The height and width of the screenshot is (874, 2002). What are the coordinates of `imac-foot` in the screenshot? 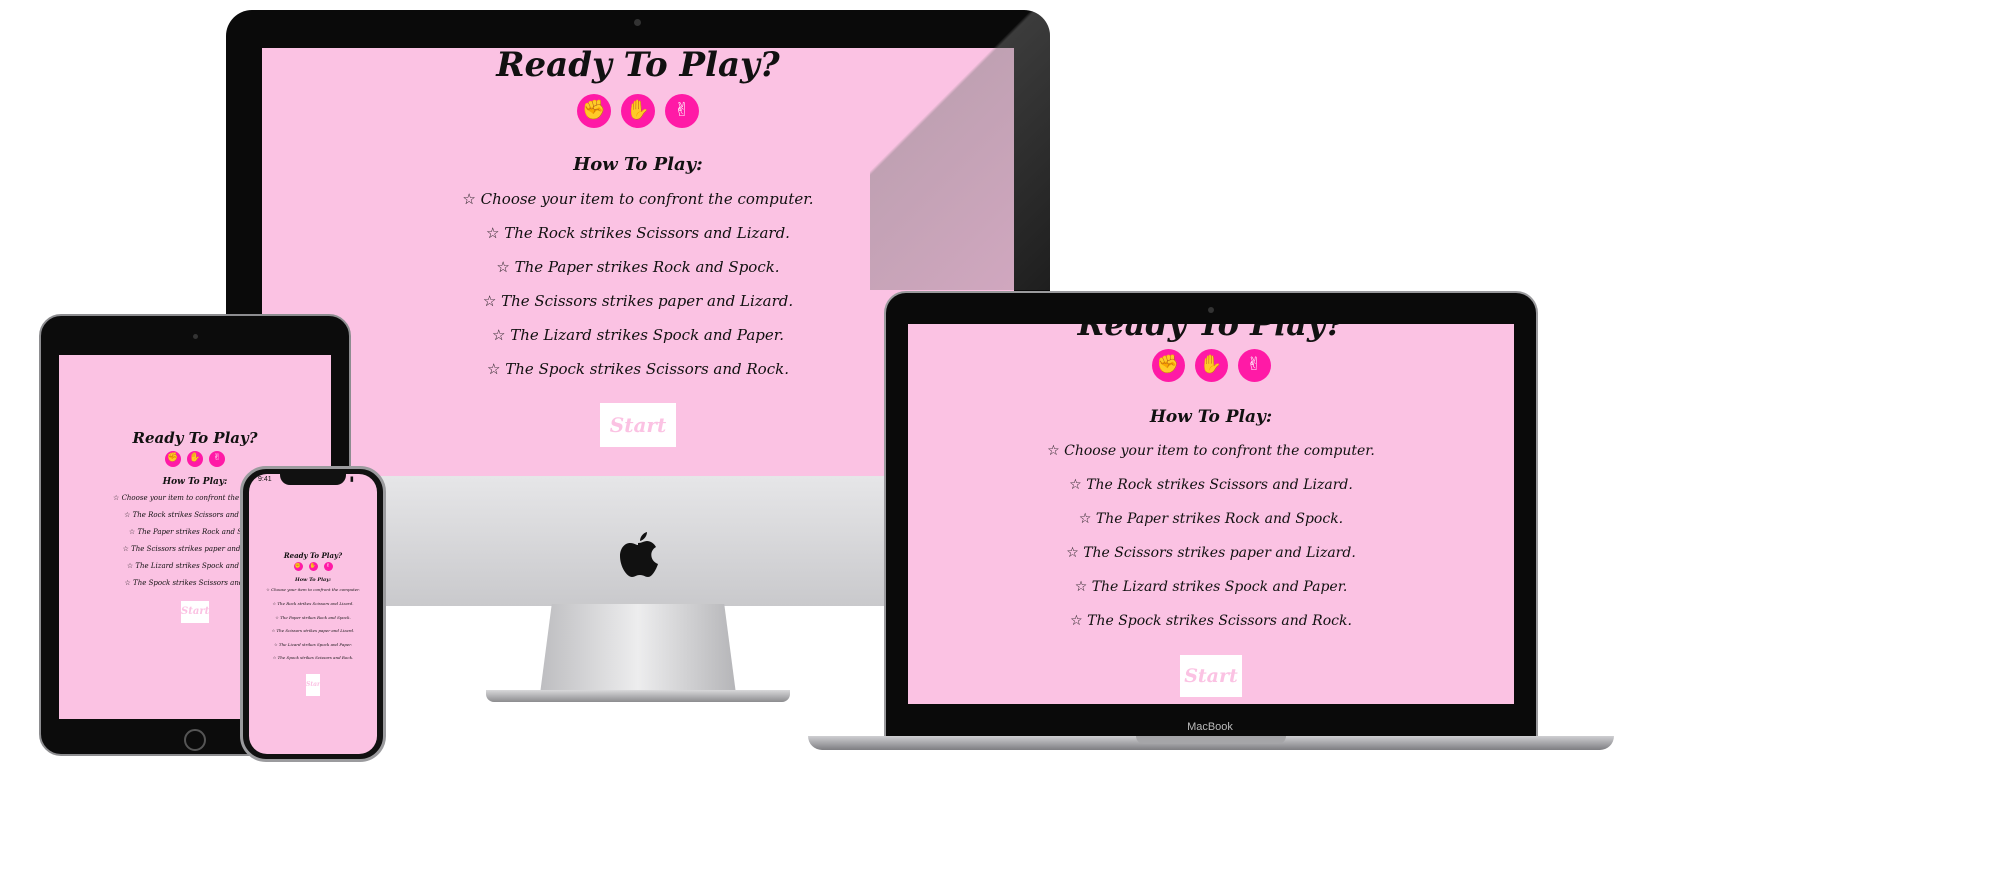 It's located at (638, 696).